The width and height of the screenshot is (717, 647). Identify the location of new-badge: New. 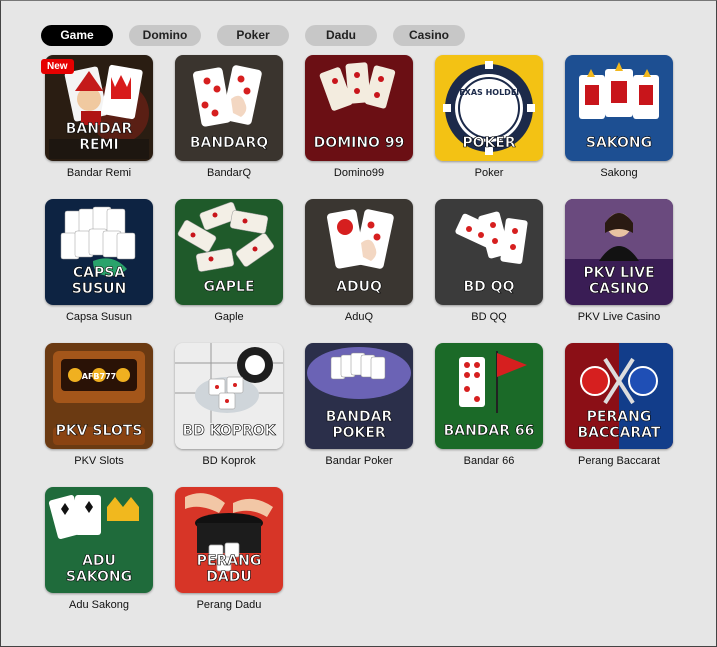
(57, 66).